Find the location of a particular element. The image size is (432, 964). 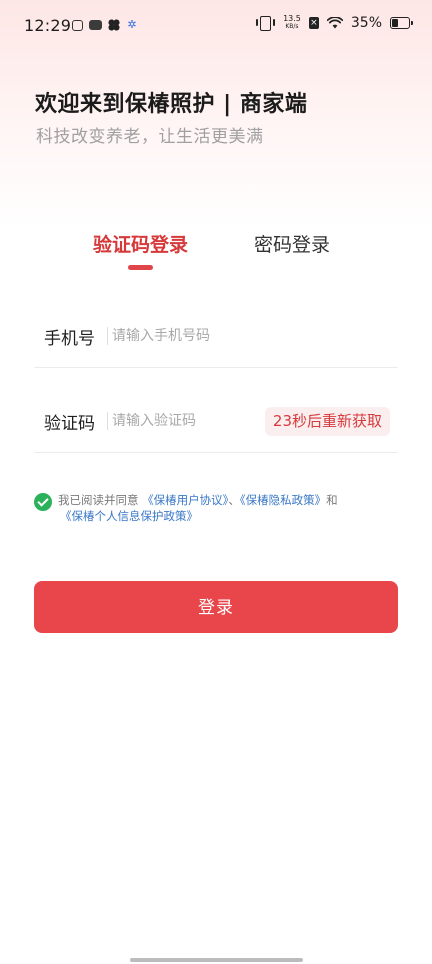

battery-fill is located at coordinates (395, 23).